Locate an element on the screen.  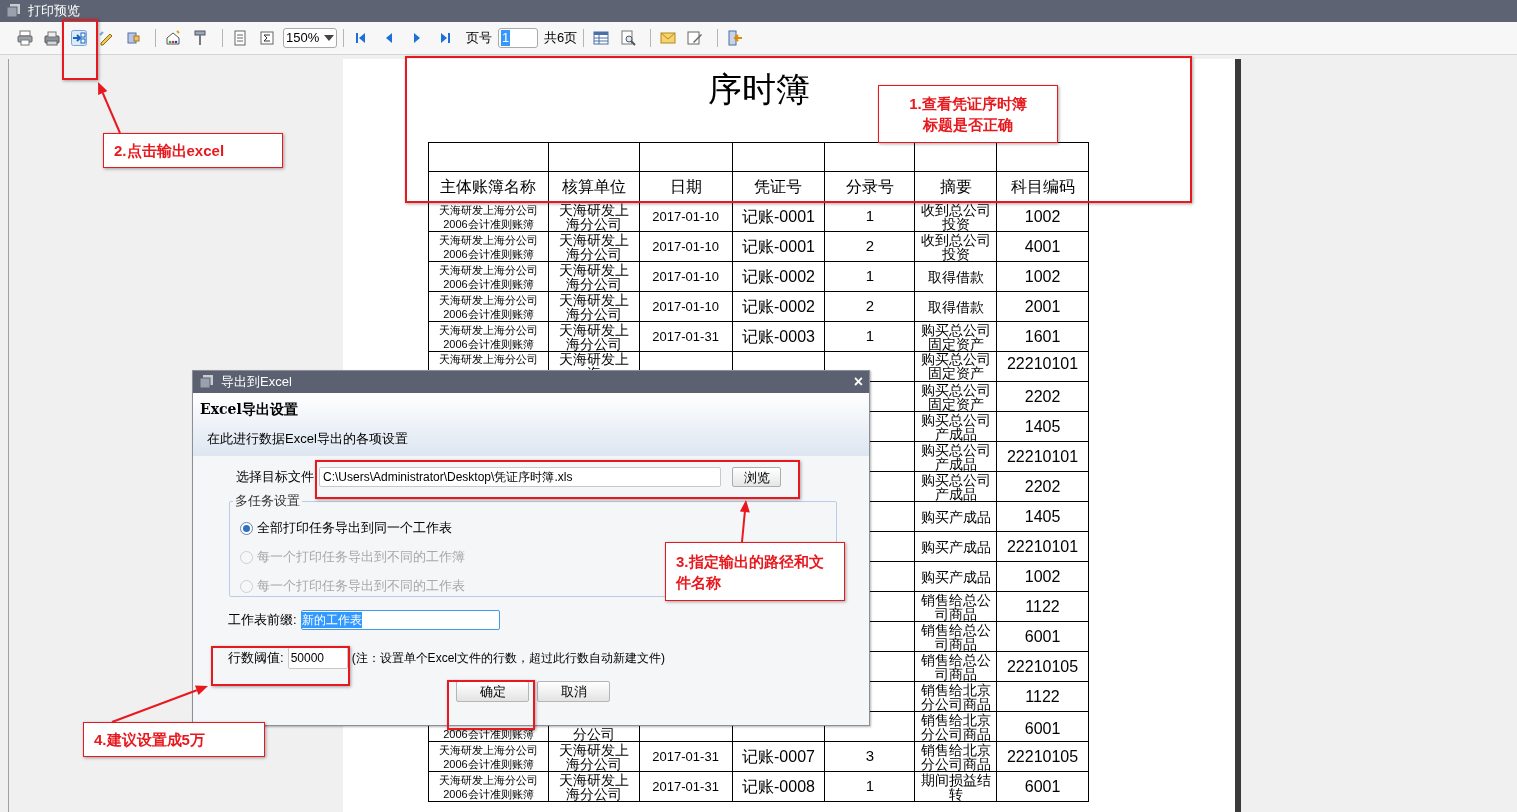
table-cell: 2001 is located at coordinates (1043, 307).